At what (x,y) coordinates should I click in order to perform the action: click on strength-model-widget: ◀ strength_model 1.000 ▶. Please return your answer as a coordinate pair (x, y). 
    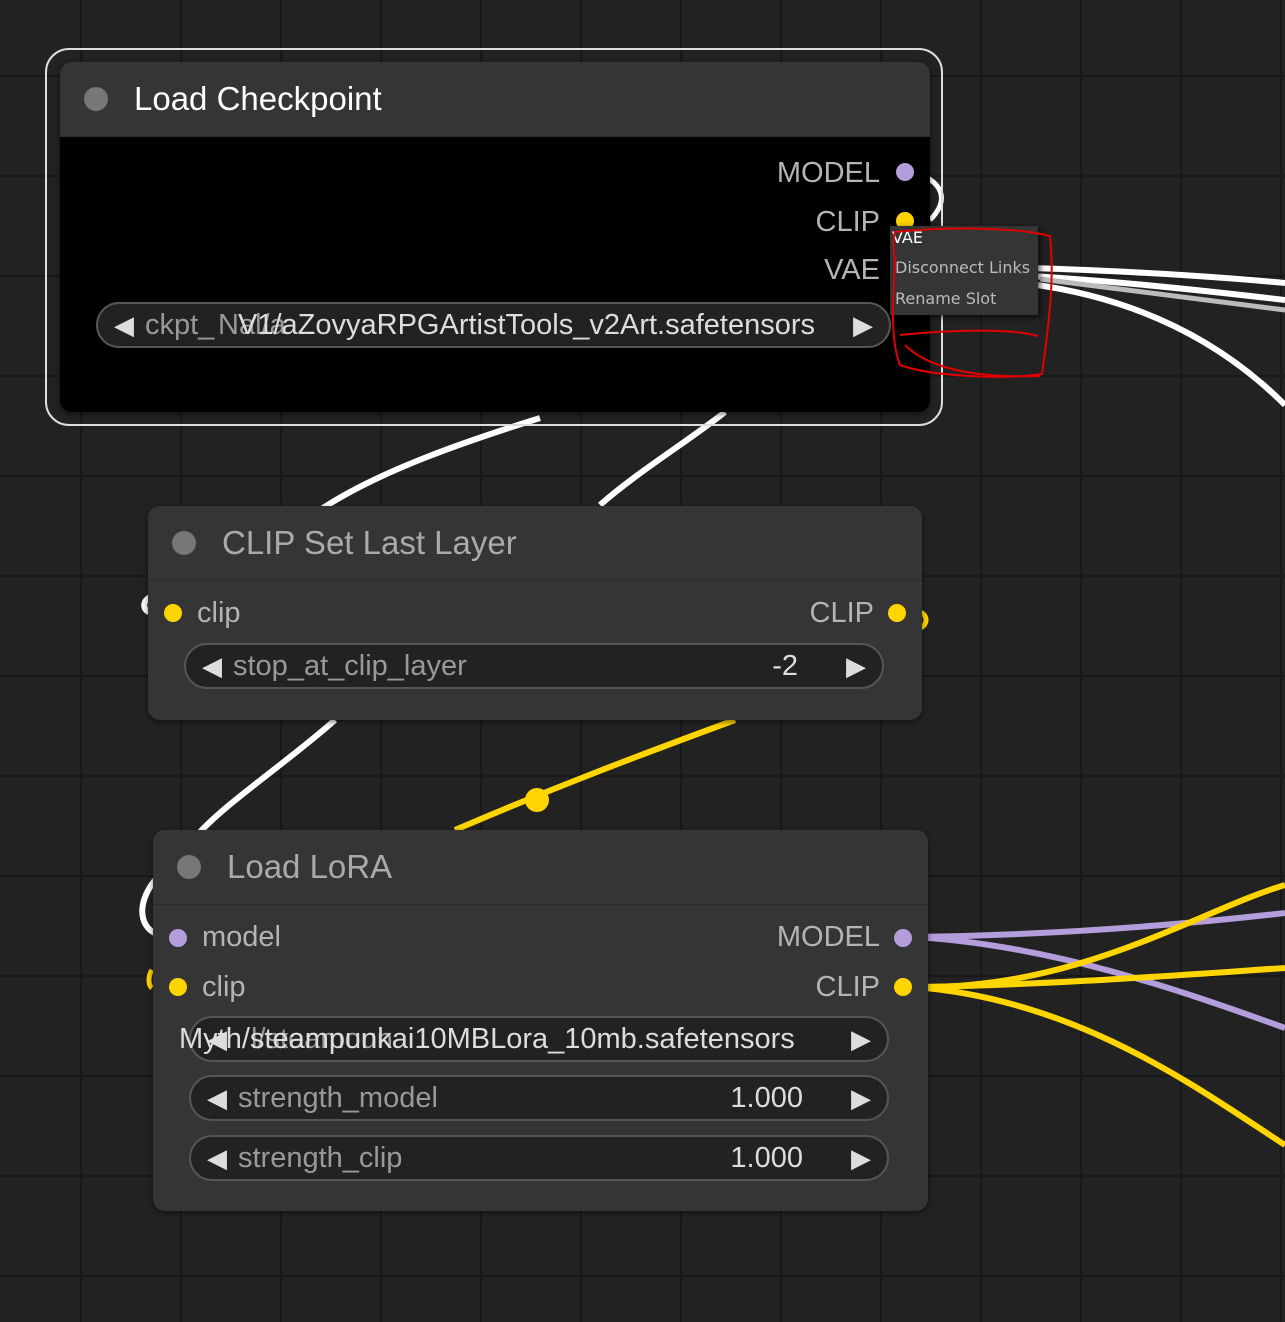
    Looking at the image, I should click on (539, 1098).